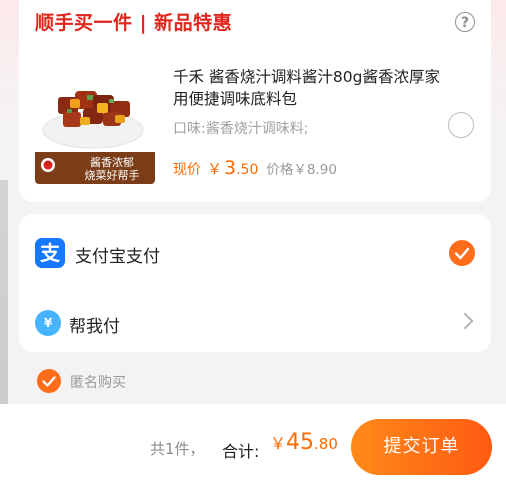 The image size is (506, 486). What do you see at coordinates (255, 322) in the screenshot?
I see `payment-option-help-me-pay: ¥ 帮我付` at bounding box center [255, 322].